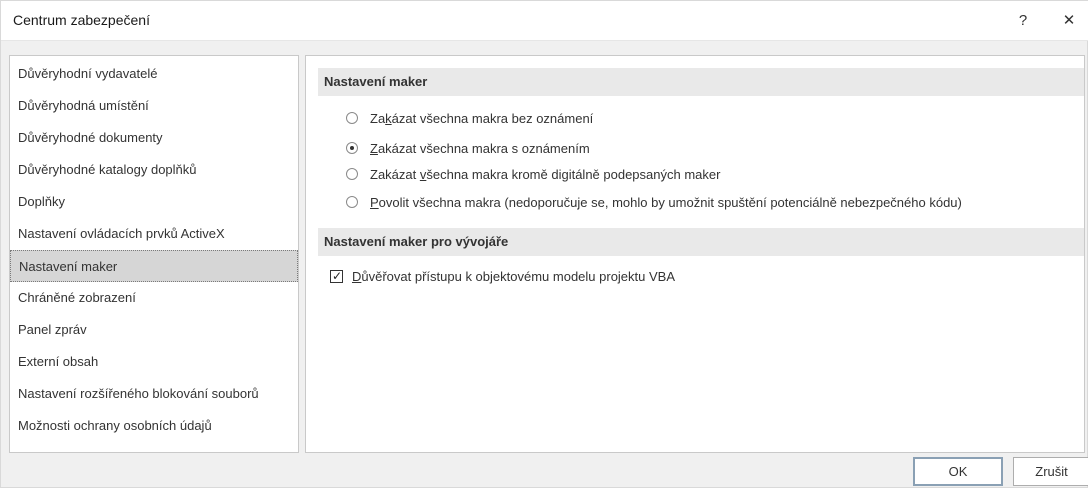 The height and width of the screenshot is (488, 1088). Describe the element at coordinates (544, 21) in the screenshot. I see `title-bar: Centrum zabezpečení ? ✕` at that location.